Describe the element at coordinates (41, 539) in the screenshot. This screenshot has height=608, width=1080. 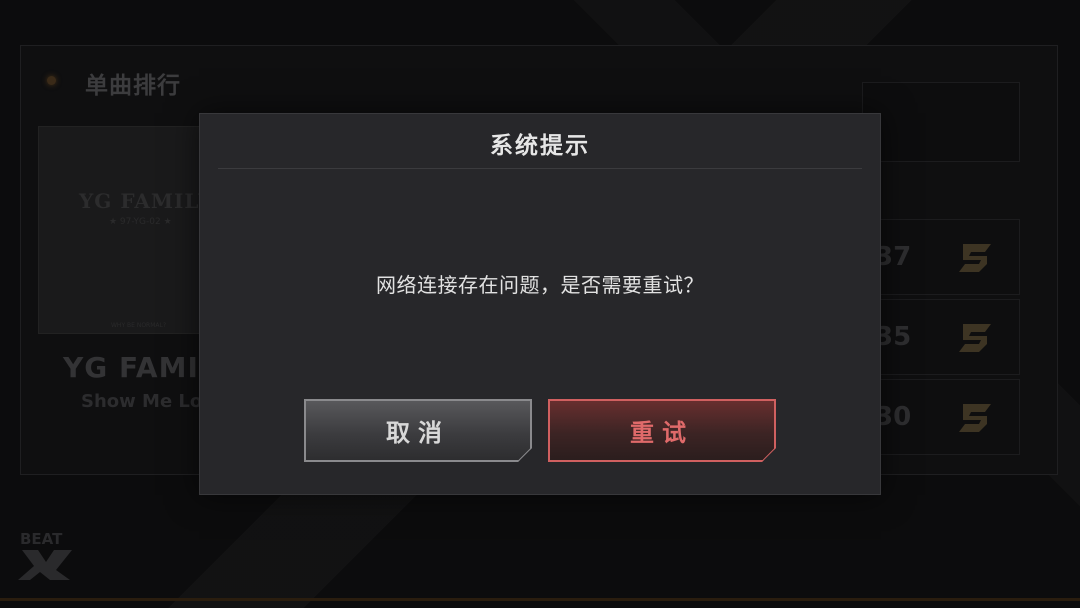
I see `svg-text: BEAT` at that location.